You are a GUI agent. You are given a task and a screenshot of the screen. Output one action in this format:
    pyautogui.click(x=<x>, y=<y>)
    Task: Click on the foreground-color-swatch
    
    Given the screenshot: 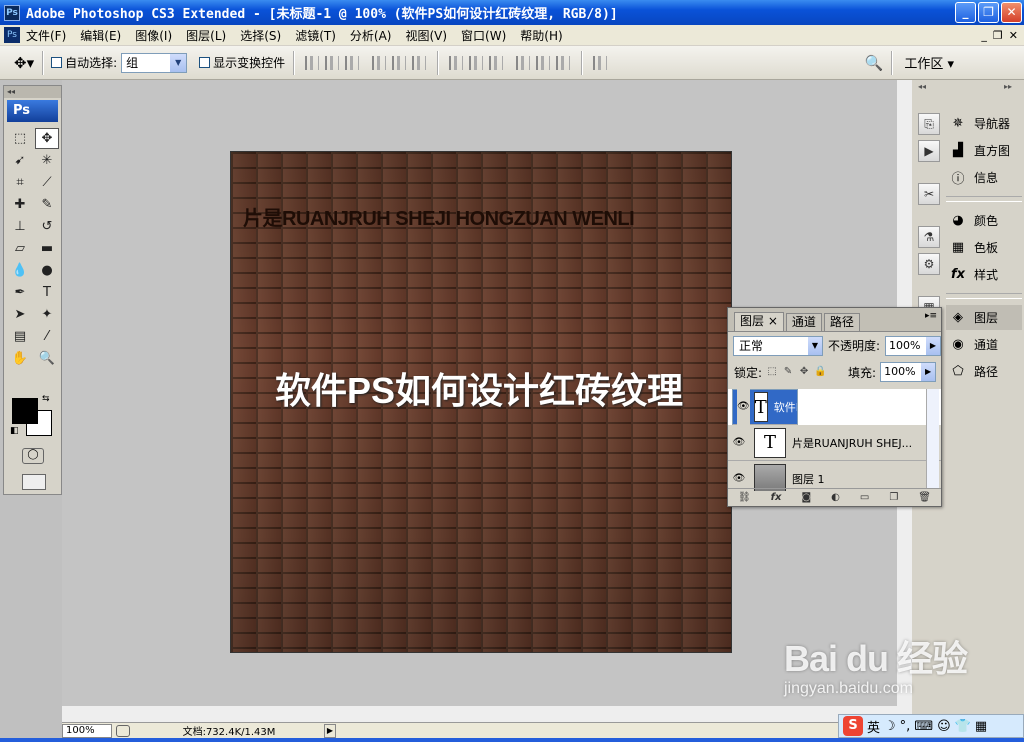 What is the action you would take?
    pyautogui.click(x=25, y=411)
    